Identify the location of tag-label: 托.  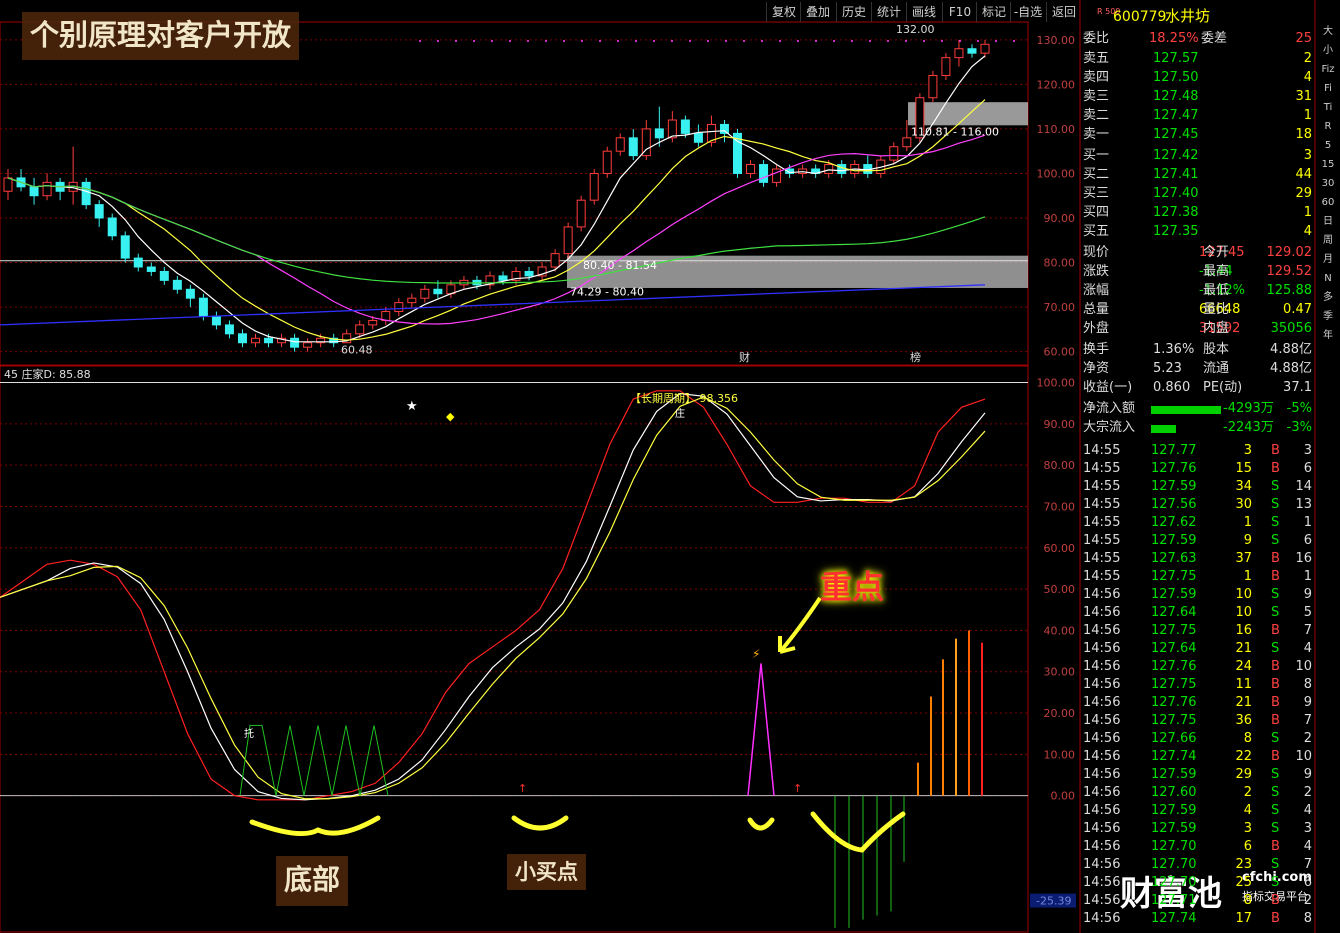
(249, 733).